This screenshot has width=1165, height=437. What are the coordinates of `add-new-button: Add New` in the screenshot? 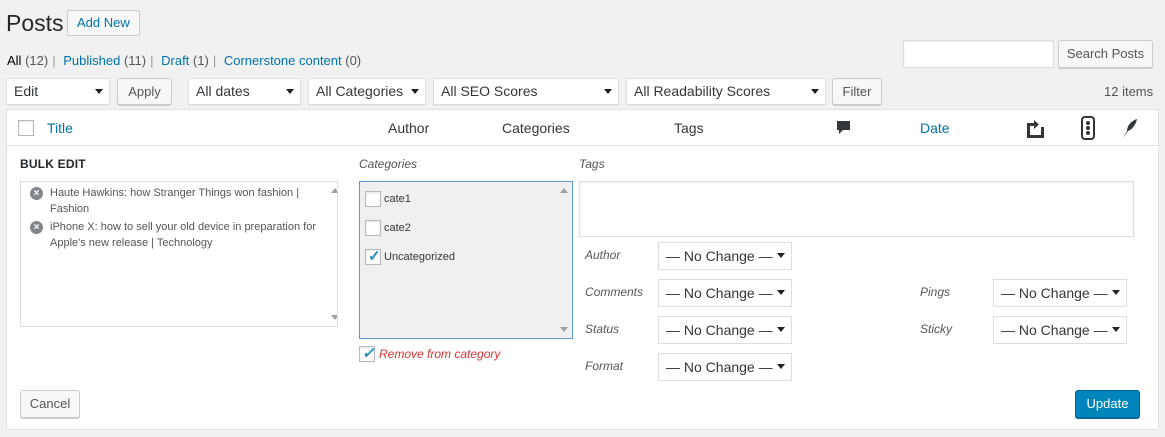 It's located at (103, 23).